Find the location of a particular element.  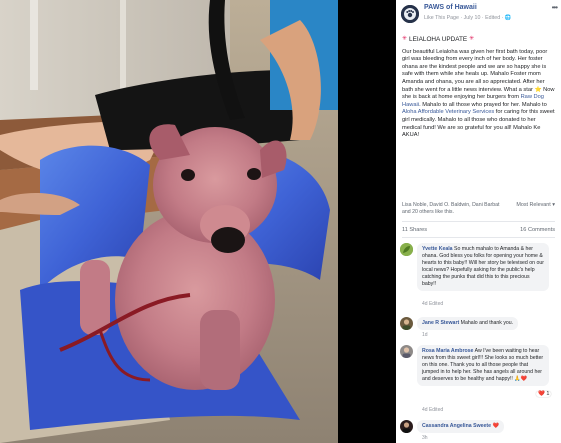

commenter-name: Jane R Stewart is located at coordinates (440, 323).